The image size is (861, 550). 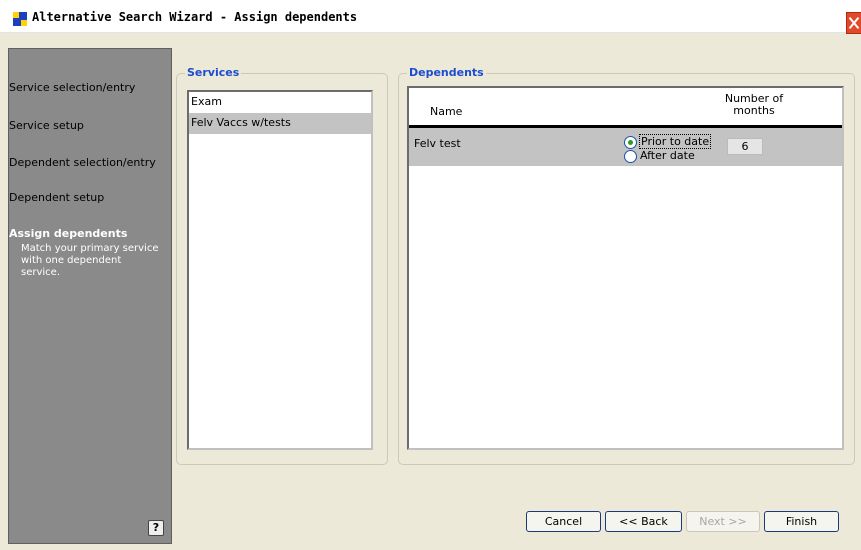 What do you see at coordinates (667, 155) in the screenshot?
I see `after-date-label: After date` at bounding box center [667, 155].